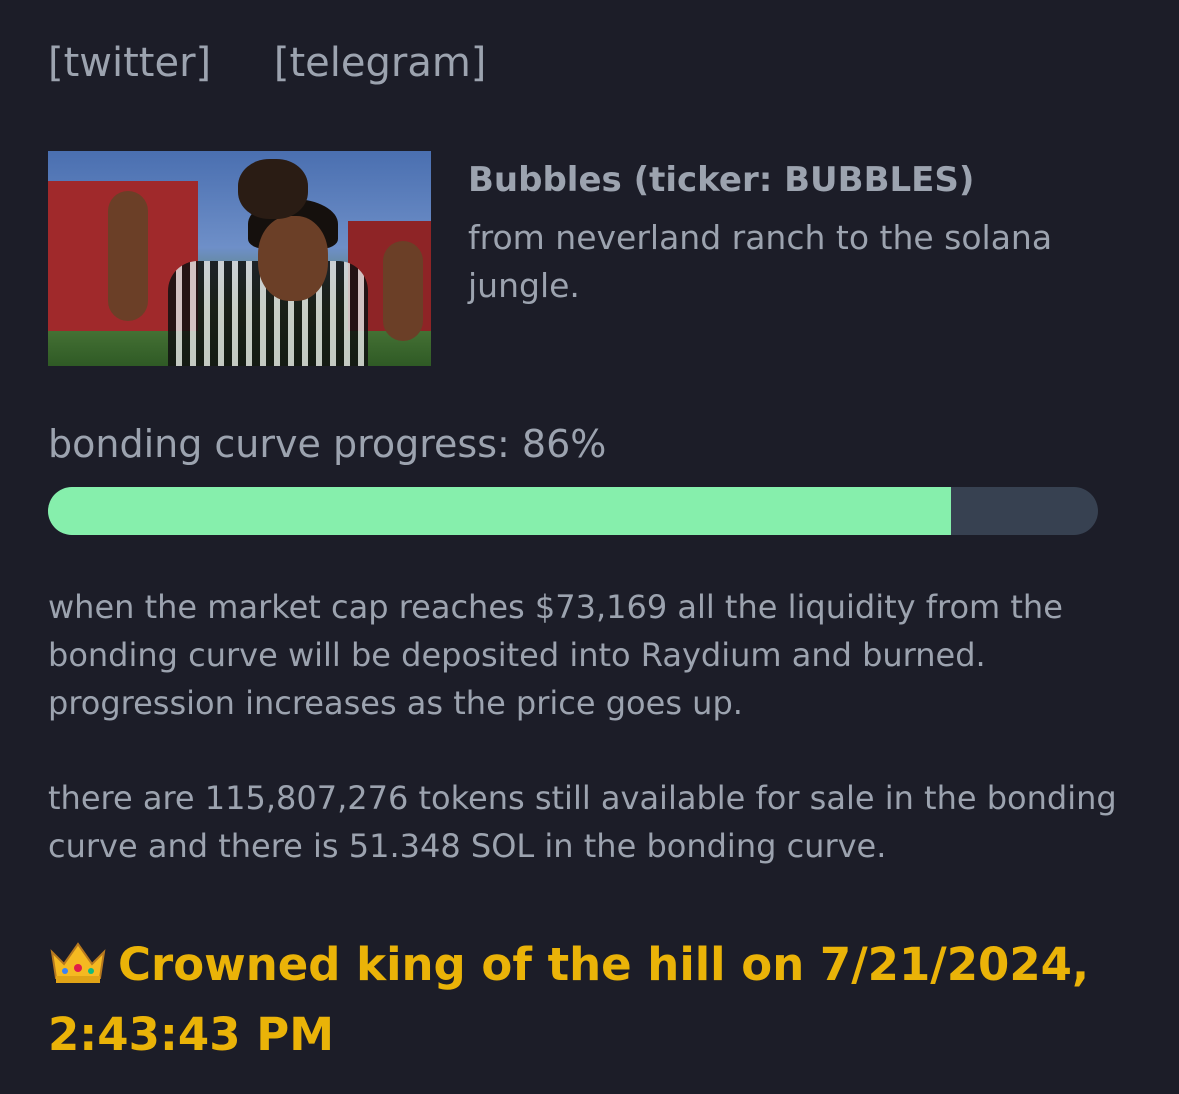 This screenshot has width=1179, height=1094. What do you see at coordinates (721, 180) in the screenshot?
I see `token-name: Bubbles (ticker: BUBBLES)` at bounding box center [721, 180].